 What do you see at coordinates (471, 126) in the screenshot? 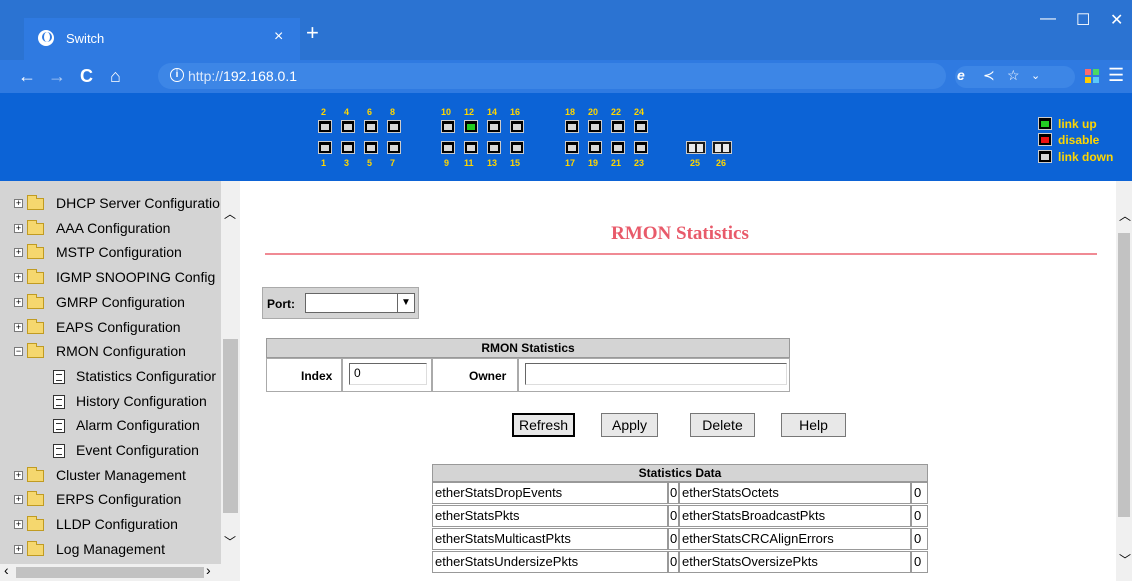
I see `port-12-icon` at bounding box center [471, 126].